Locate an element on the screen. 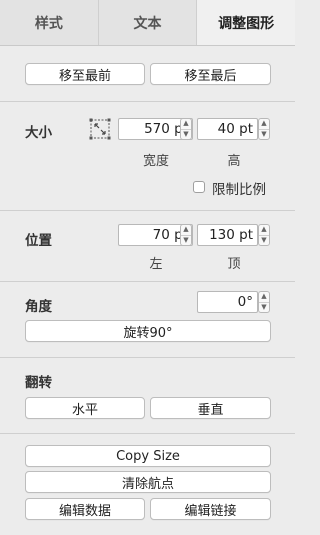 The height and width of the screenshot is (535, 320). left-stepper: ▲ ▼ is located at coordinates (186, 235).